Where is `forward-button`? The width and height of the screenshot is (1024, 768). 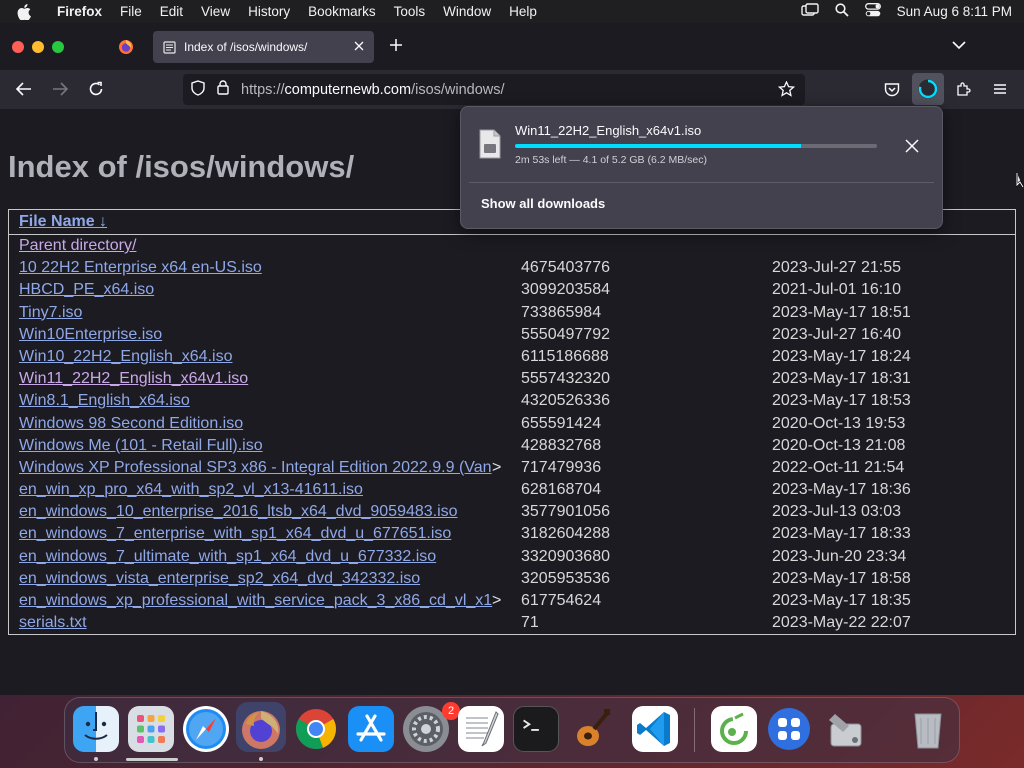 forward-button is located at coordinates (60, 89).